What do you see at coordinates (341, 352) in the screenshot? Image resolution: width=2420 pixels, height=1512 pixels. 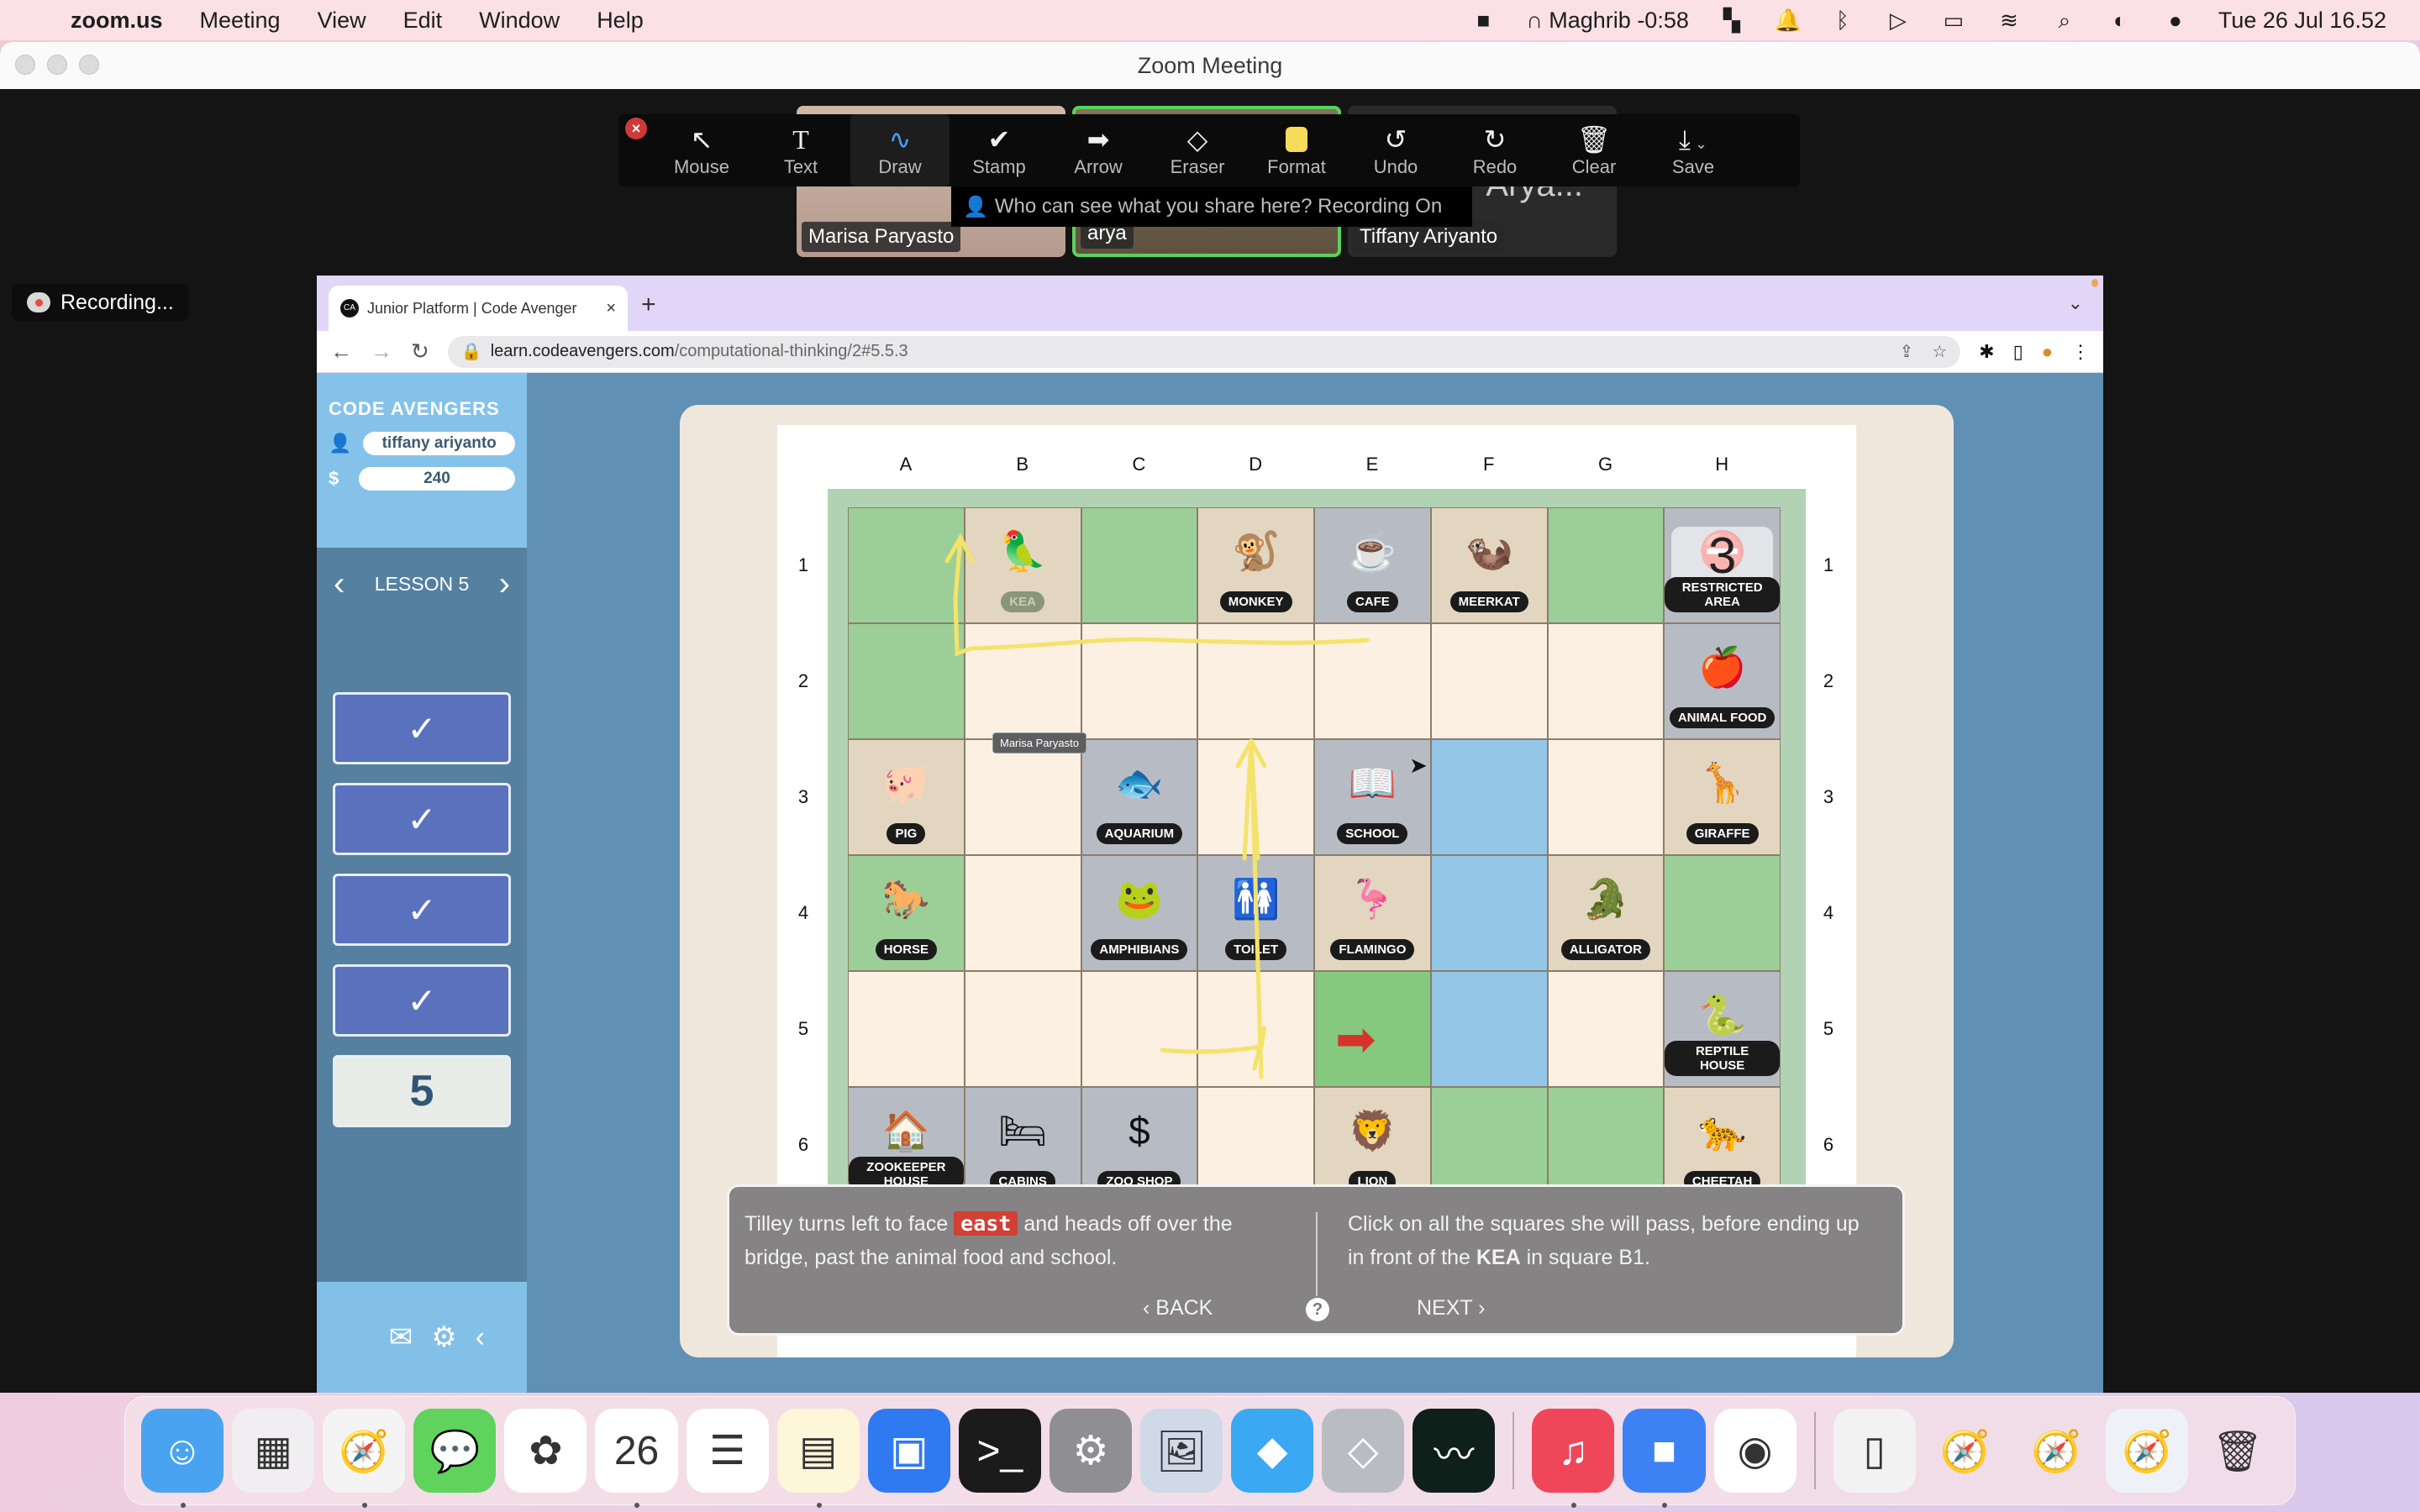 I see `back-arrow-icon: ←` at bounding box center [341, 352].